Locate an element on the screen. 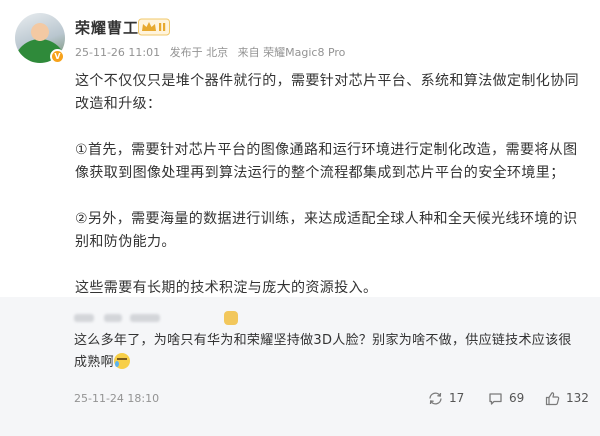  v-badge-icon: V is located at coordinates (57, 56).